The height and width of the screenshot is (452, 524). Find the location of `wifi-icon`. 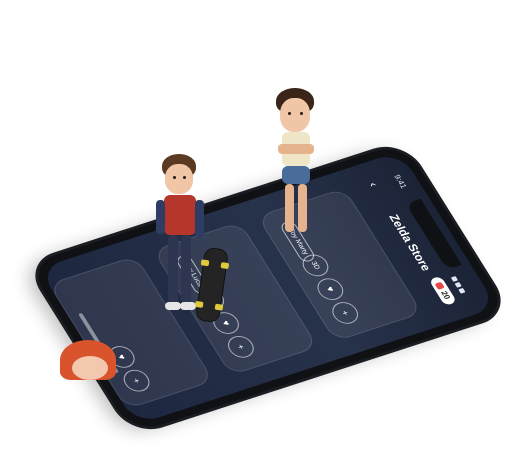

wifi-icon is located at coordinates (458, 284).